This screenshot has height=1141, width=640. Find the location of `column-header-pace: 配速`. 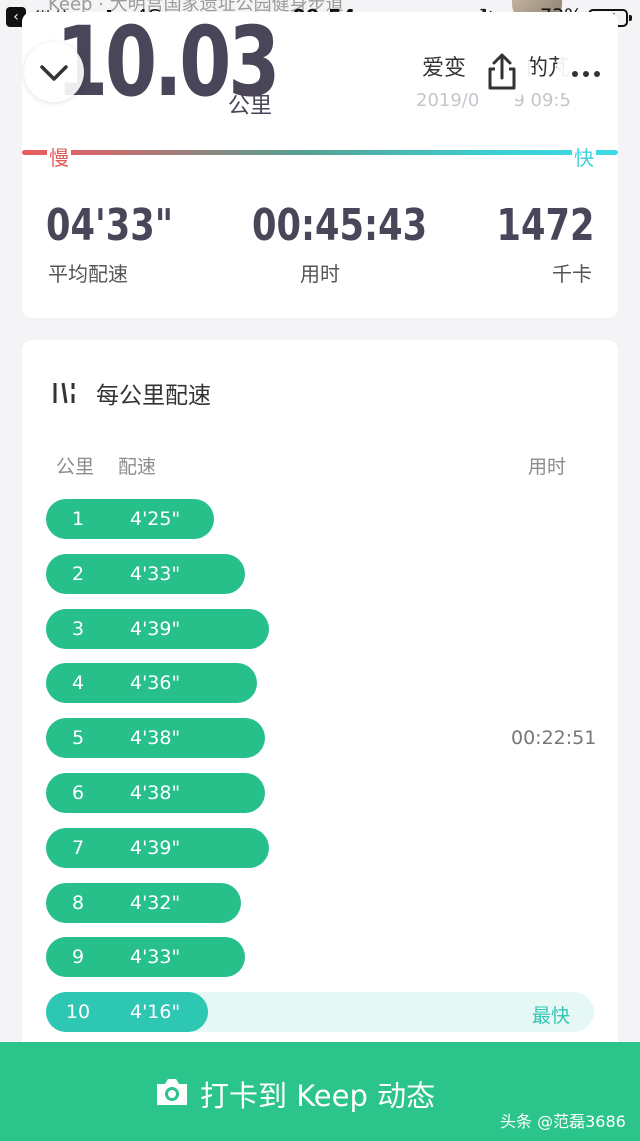

column-header-pace: 配速 is located at coordinates (137, 467).